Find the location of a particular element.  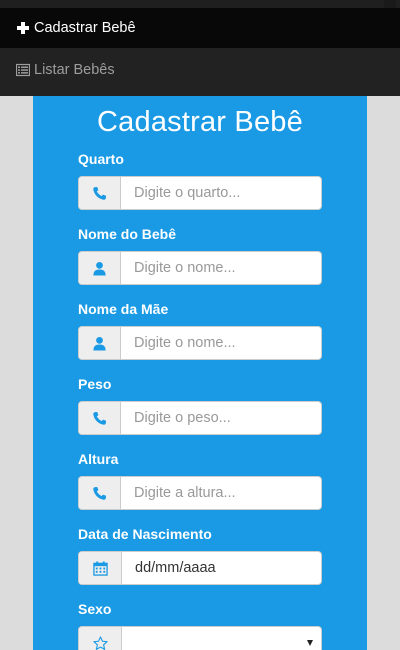

star-icon is located at coordinates (100, 638).